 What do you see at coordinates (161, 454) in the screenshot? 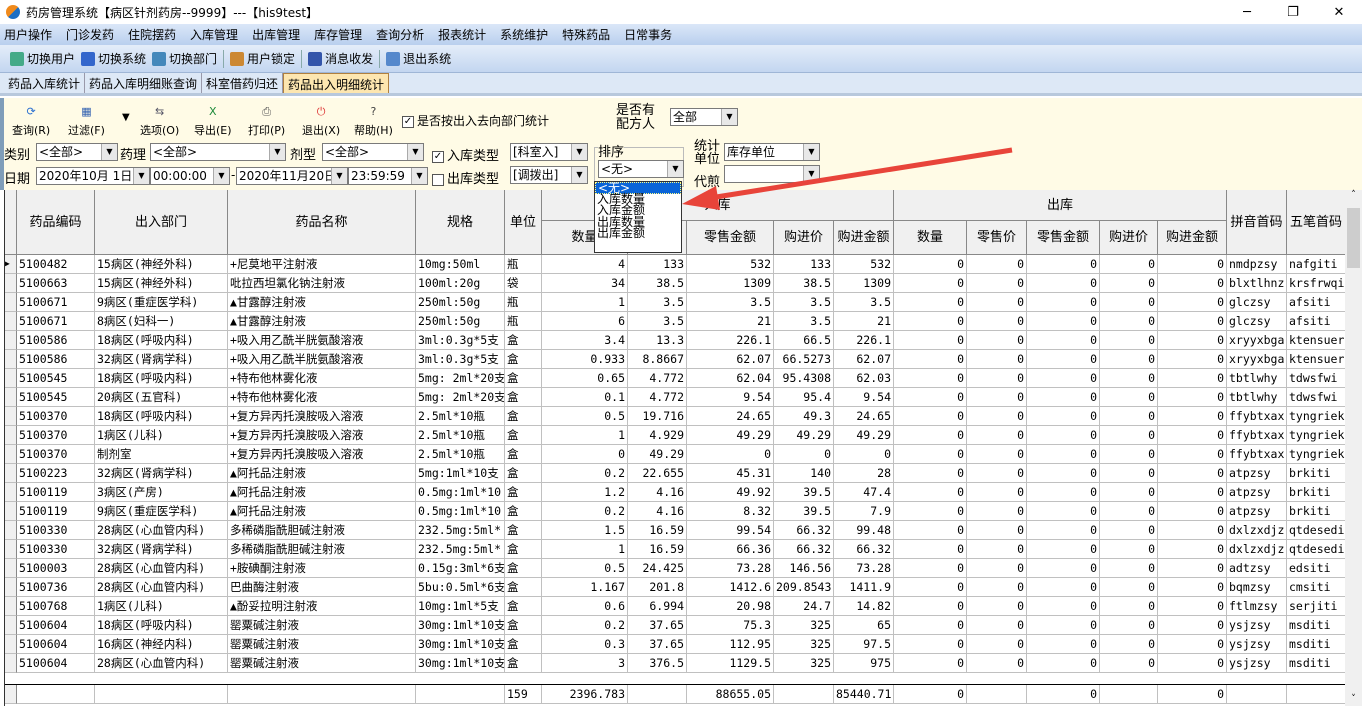
I see `table-cell: 制剂室` at bounding box center [161, 454].